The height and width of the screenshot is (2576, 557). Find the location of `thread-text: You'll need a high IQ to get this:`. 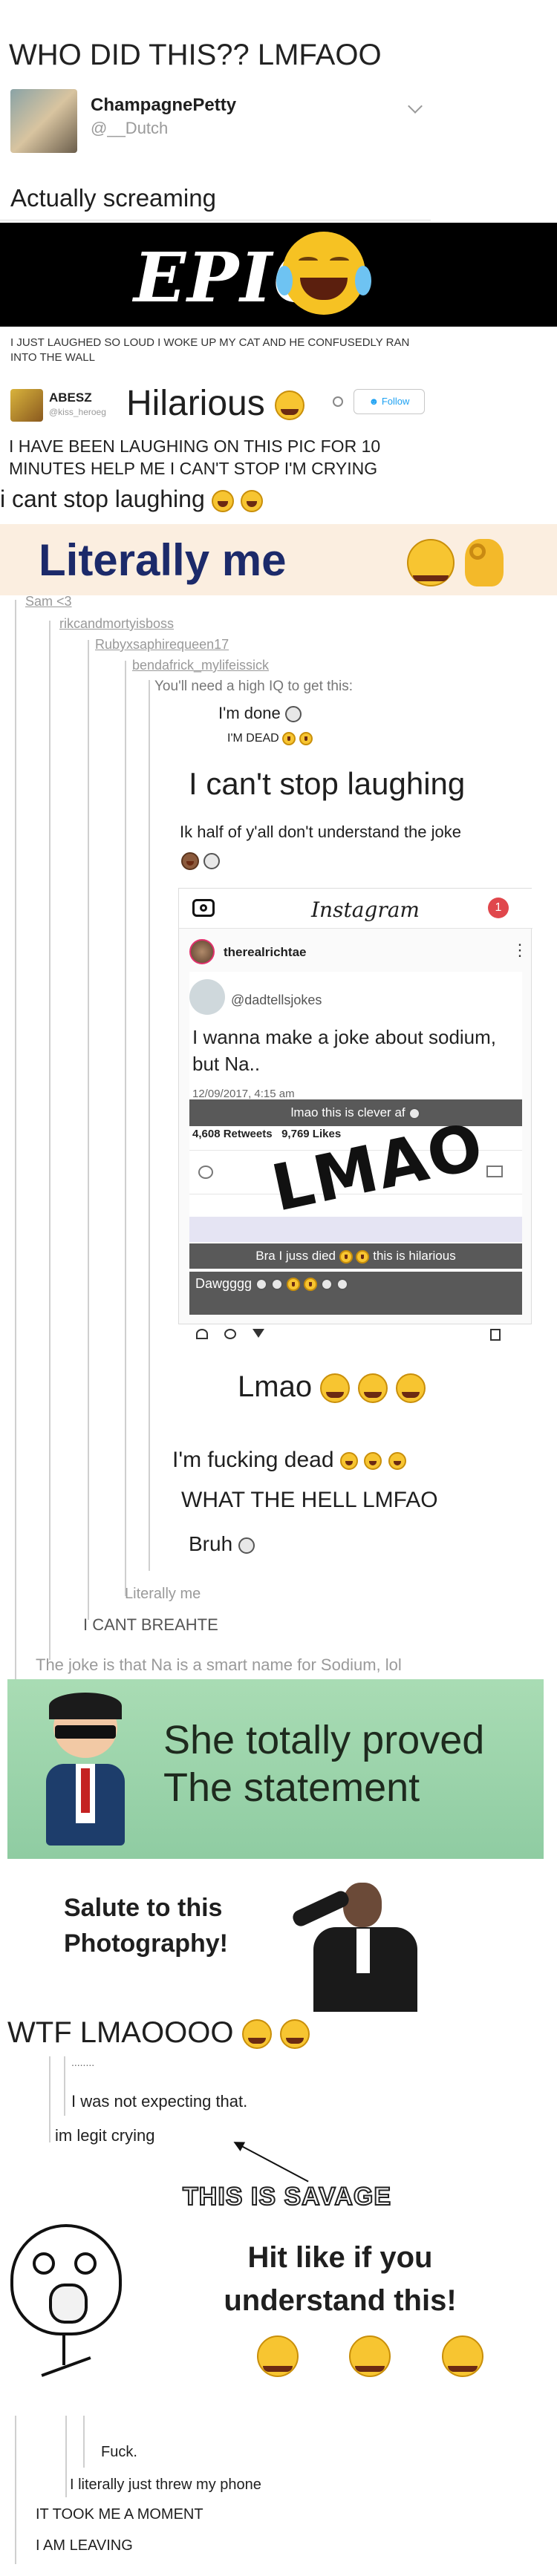

thread-text: You'll need a high IQ to get this: is located at coordinates (254, 687).